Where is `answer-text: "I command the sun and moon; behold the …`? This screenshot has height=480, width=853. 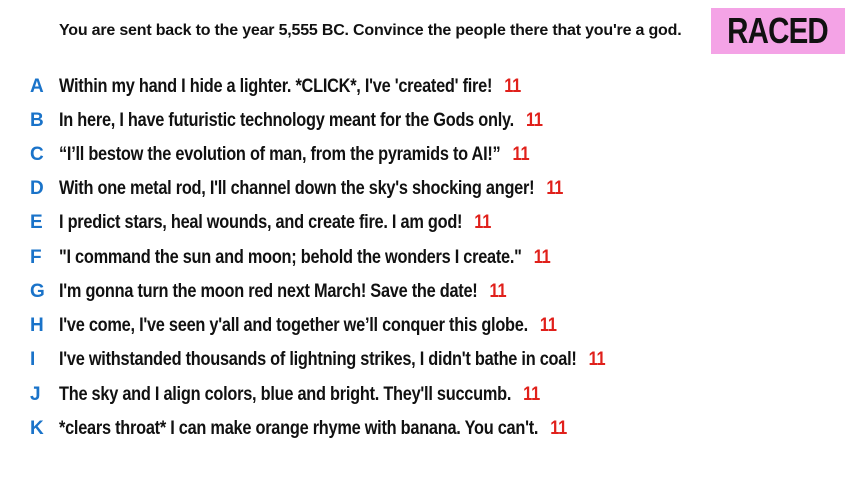 answer-text: "I command the sun and moon; behold the … is located at coordinates (290, 257).